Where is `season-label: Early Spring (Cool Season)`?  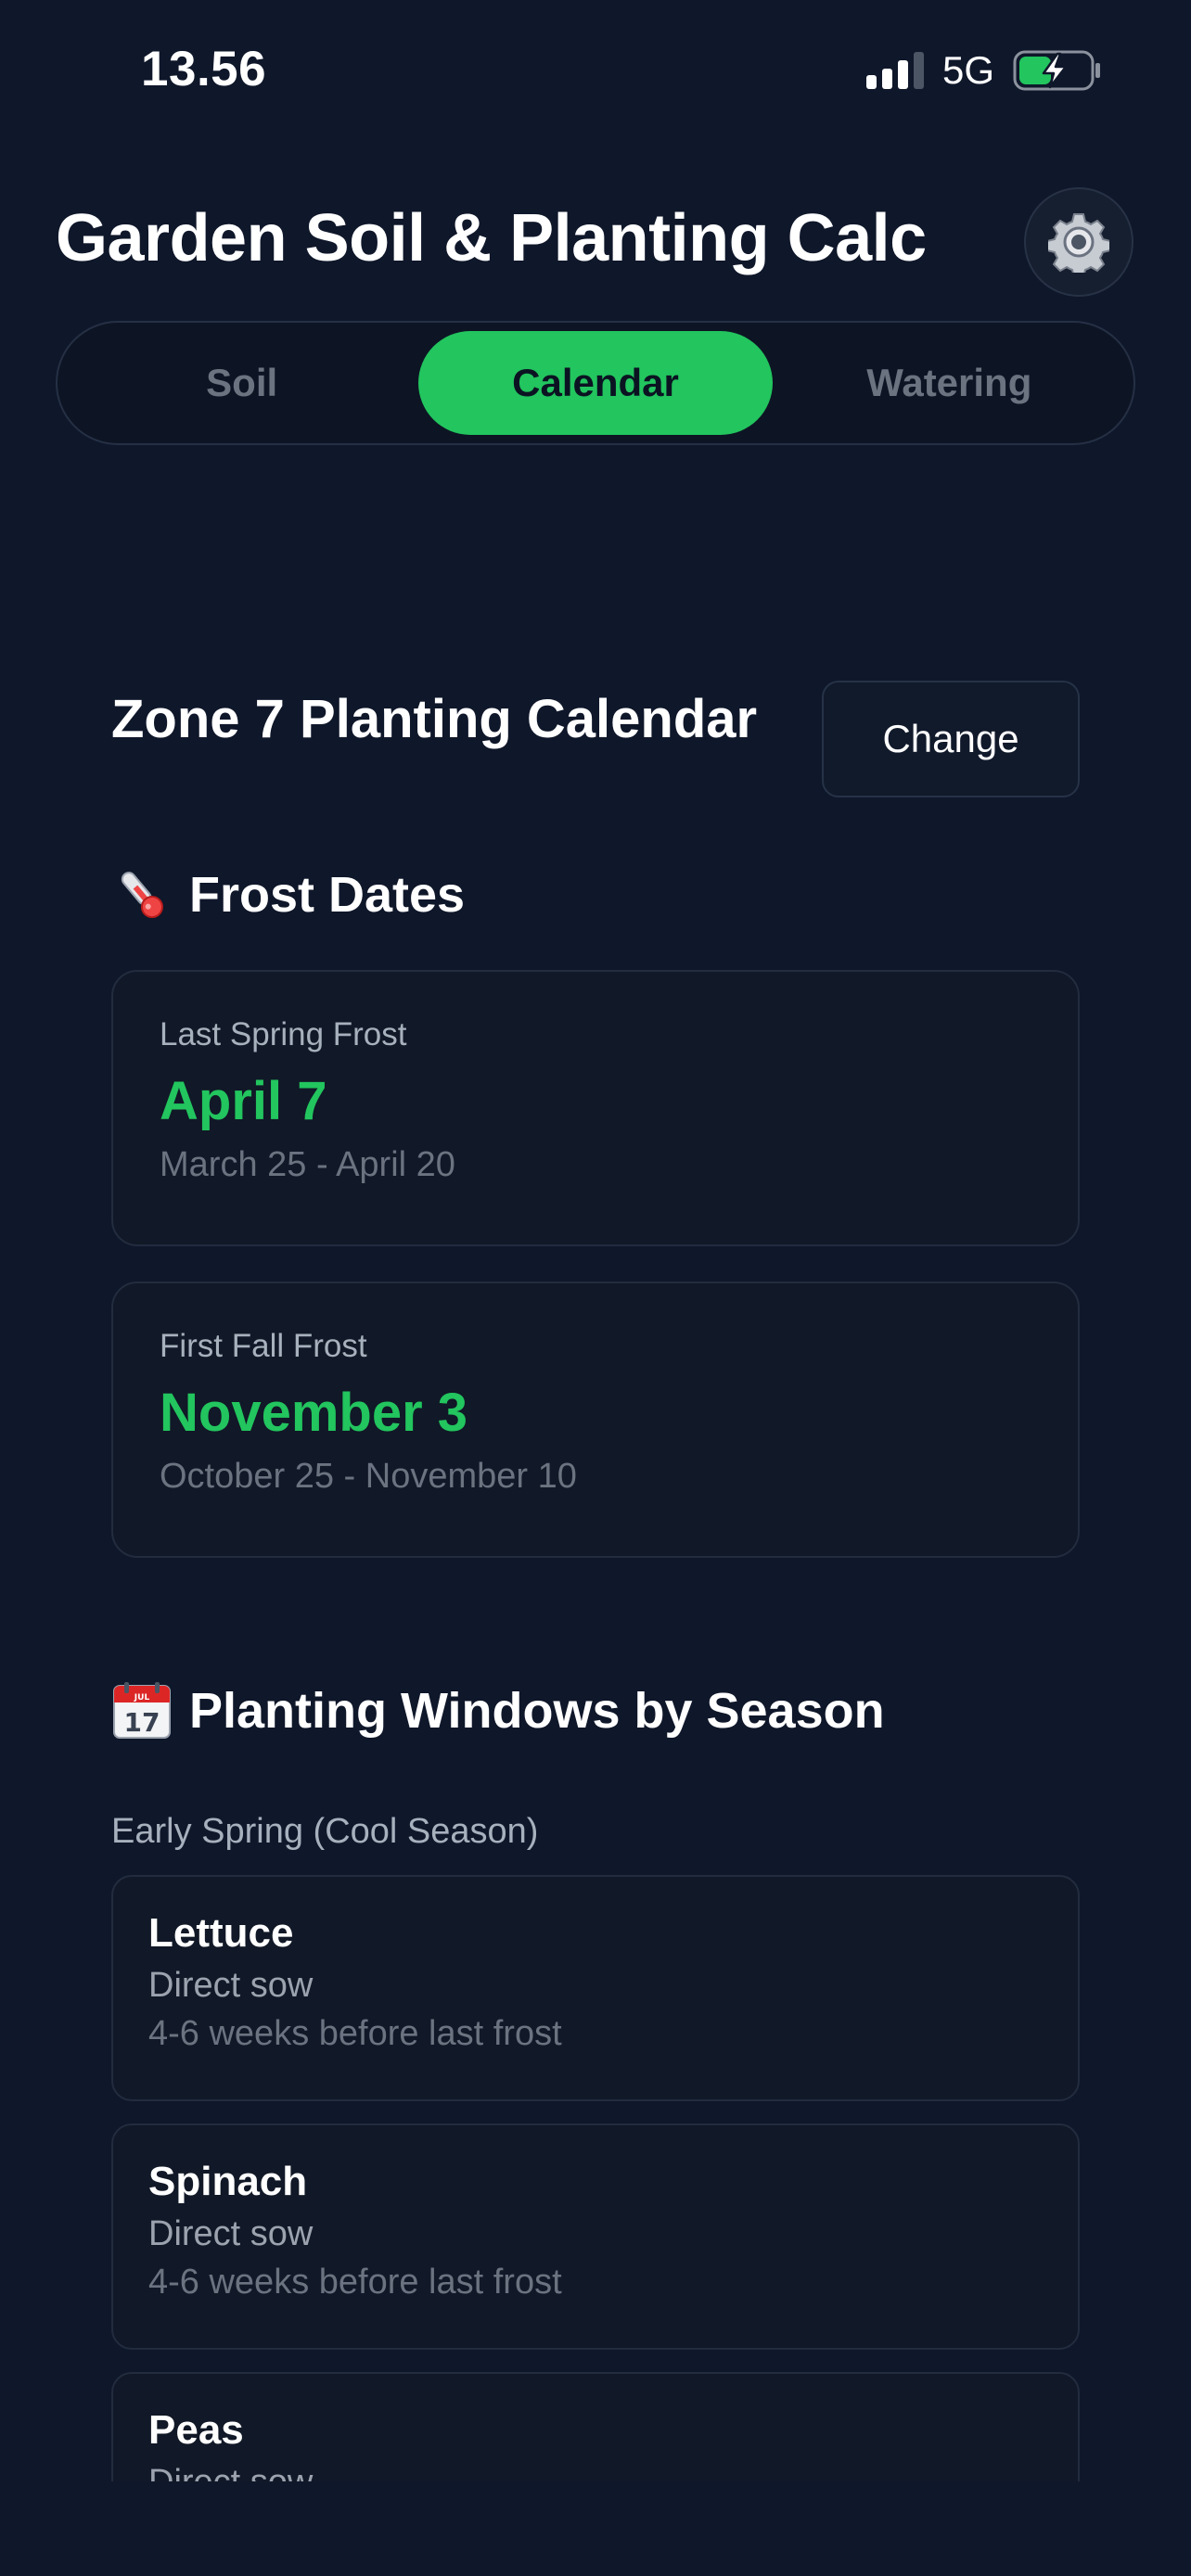 season-label: Early Spring (Cool Season) is located at coordinates (325, 1832).